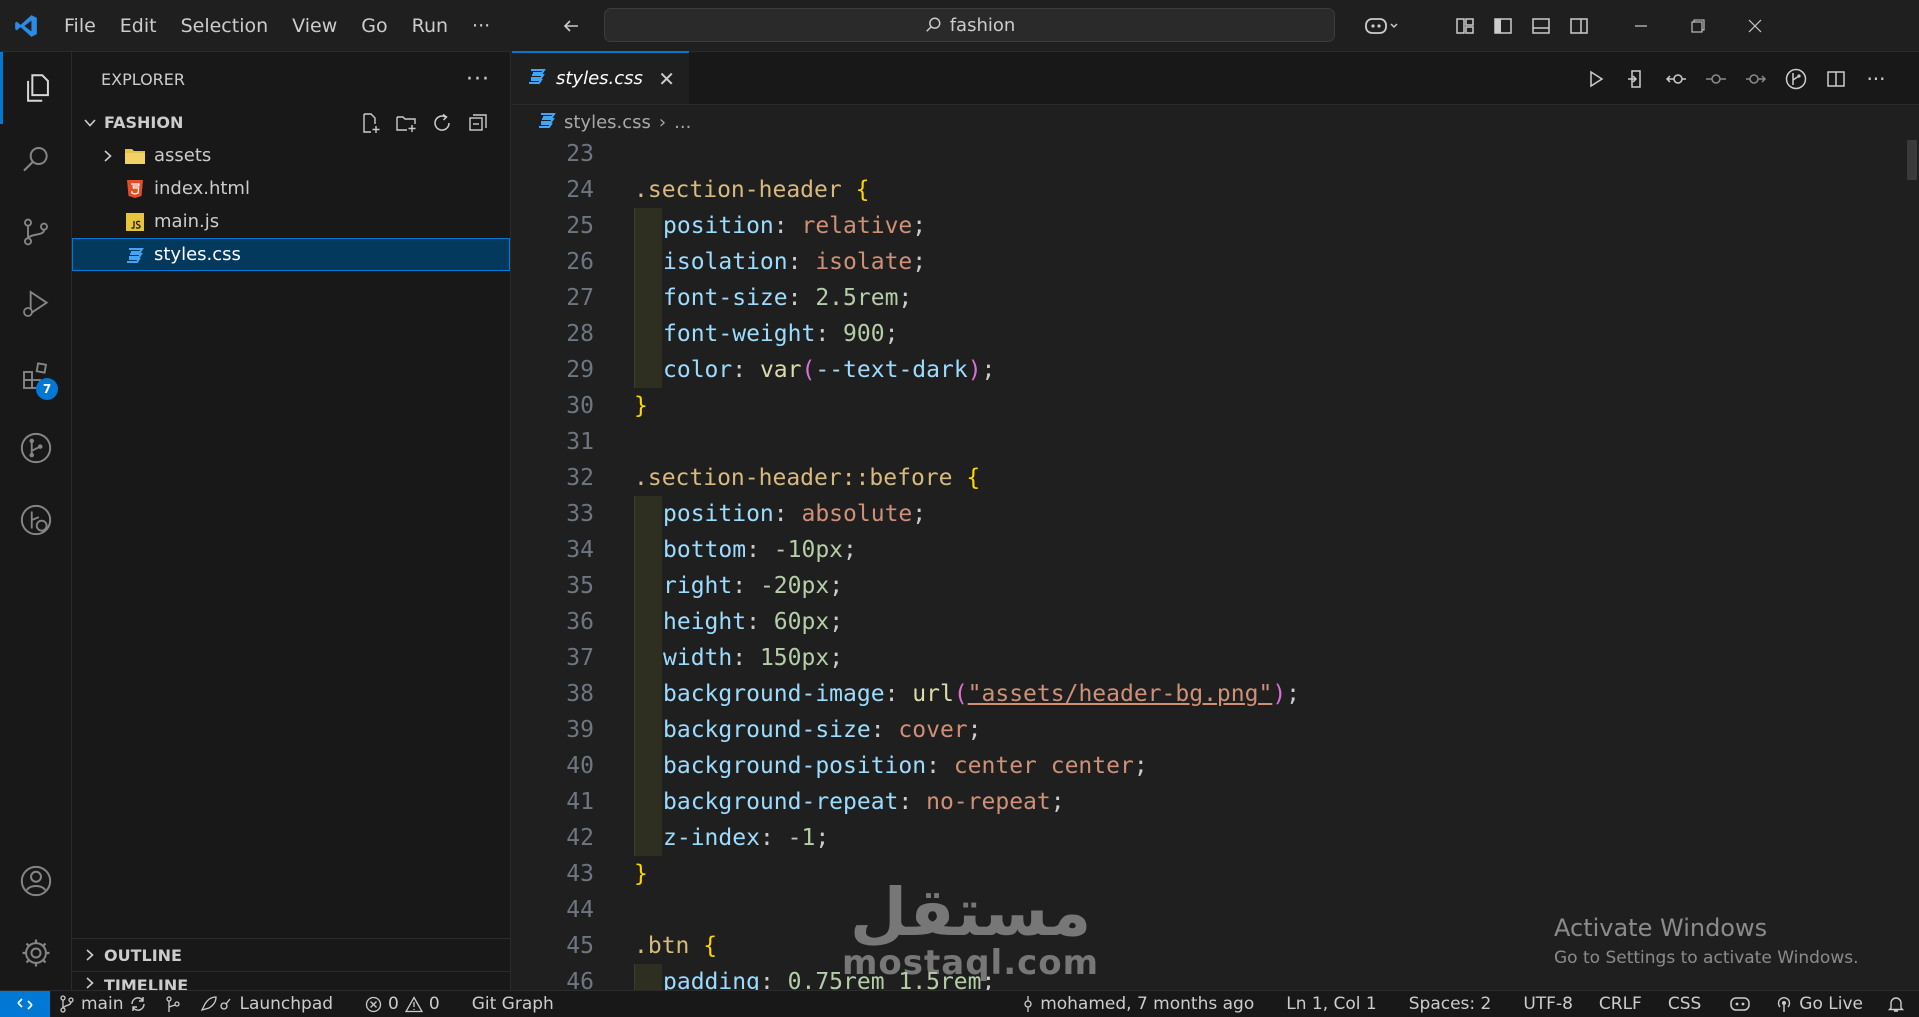 This screenshot has width=1919, height=1017. Describe the element at coordinates (1212, 370) in the screenshot. I see `code-line: 29 color: var(--text-dark);` at that location.